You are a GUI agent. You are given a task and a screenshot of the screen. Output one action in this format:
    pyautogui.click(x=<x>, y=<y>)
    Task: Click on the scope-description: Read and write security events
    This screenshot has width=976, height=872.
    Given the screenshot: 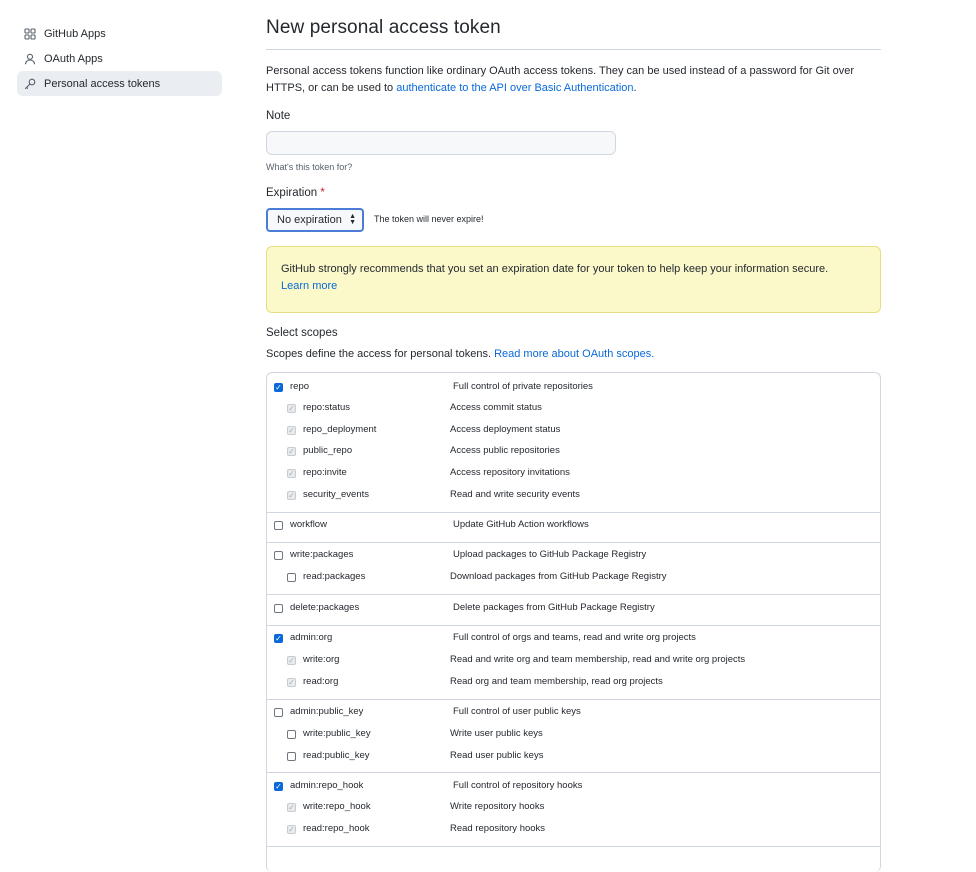 What is the action you would take?
    pyautogui.click(x=515, y=494)
    